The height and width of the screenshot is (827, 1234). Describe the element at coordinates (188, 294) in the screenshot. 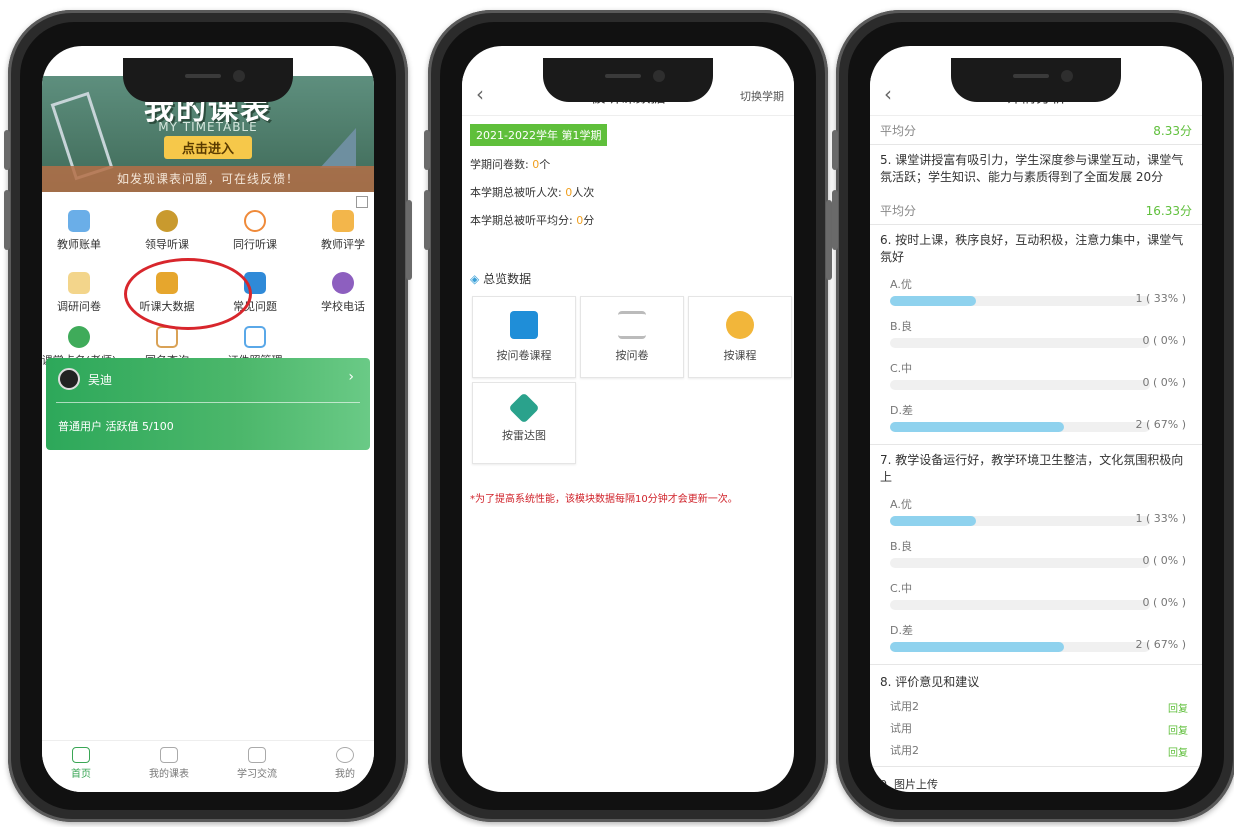

I see `highlight-circle` at that location.